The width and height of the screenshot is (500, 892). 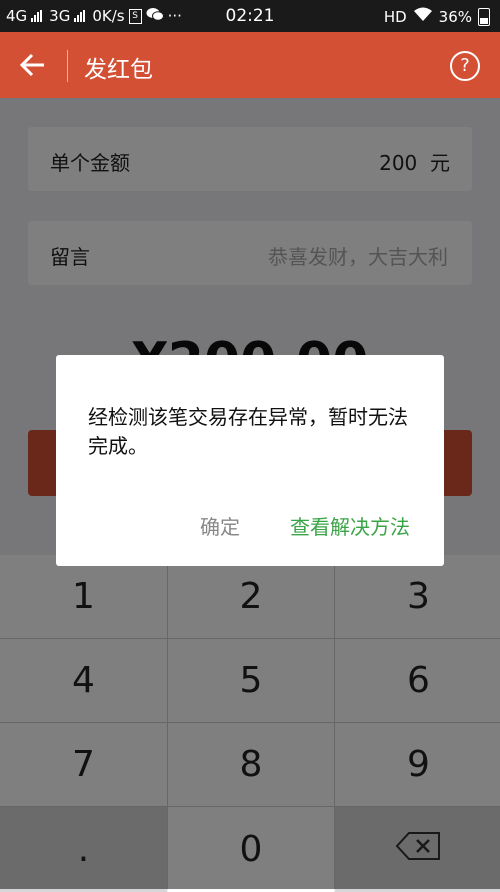 What do you see at coordinates (395, 16) in the screenshot?
I see `hd-label: HD` at bounding box center [395, 16].